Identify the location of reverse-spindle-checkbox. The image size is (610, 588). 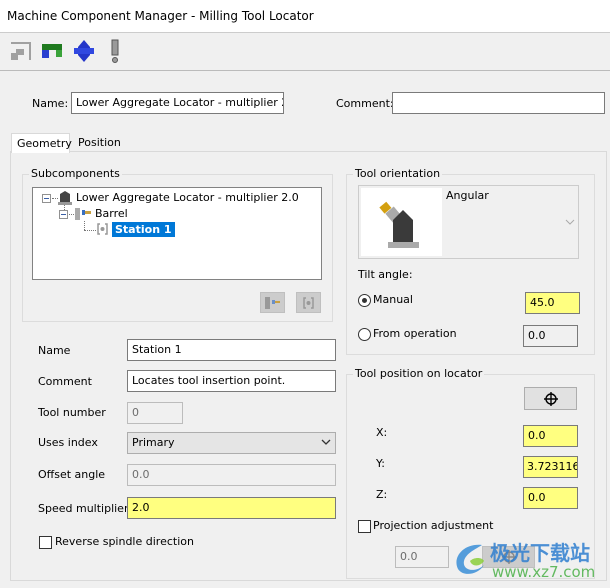
(45, 542).